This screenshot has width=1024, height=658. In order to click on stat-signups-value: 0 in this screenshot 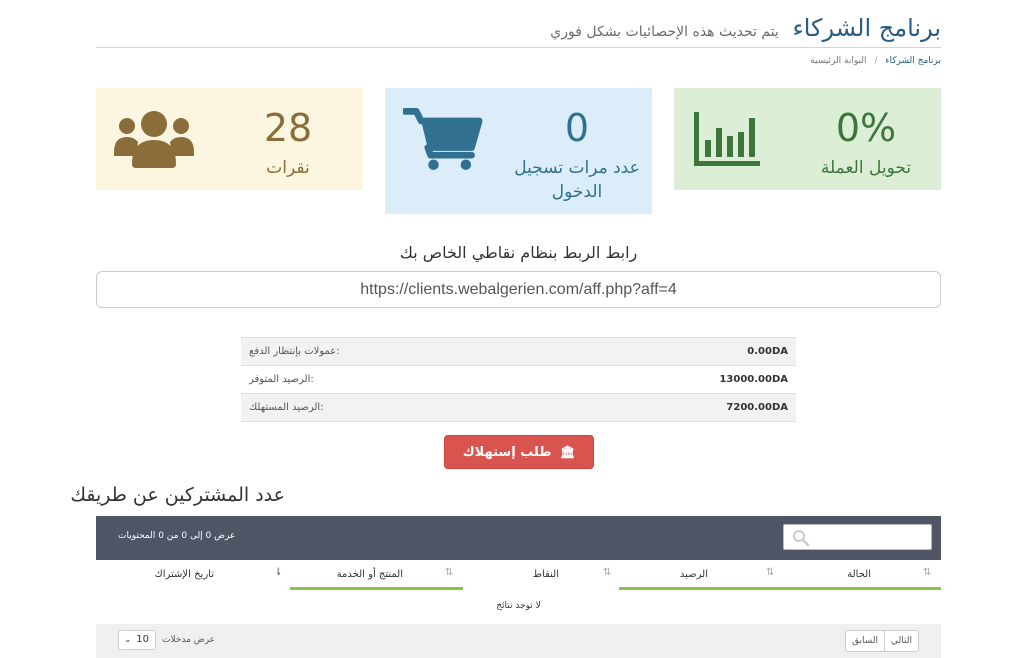, I will do `click(577, 128)`.